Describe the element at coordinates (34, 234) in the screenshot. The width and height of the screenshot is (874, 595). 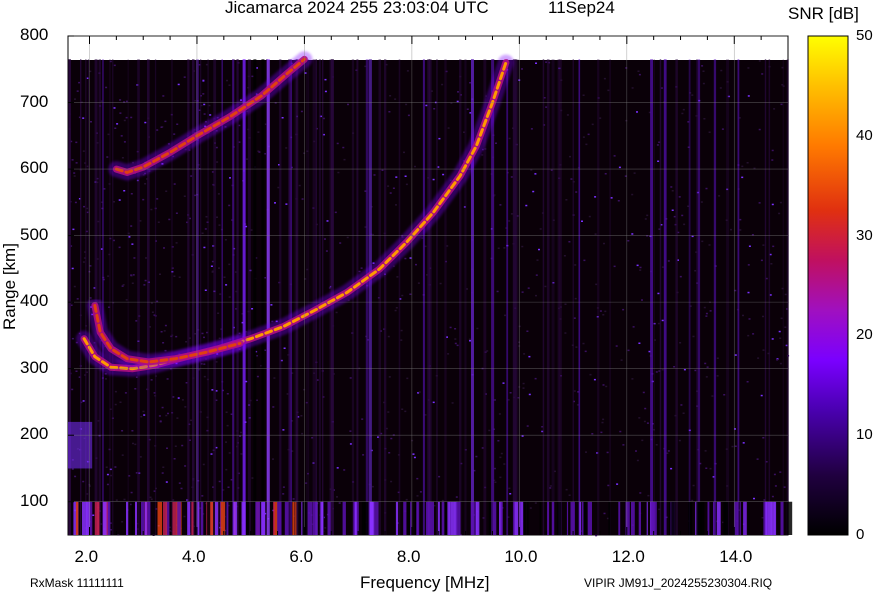
I see `y-tick-label: 500` at that location.